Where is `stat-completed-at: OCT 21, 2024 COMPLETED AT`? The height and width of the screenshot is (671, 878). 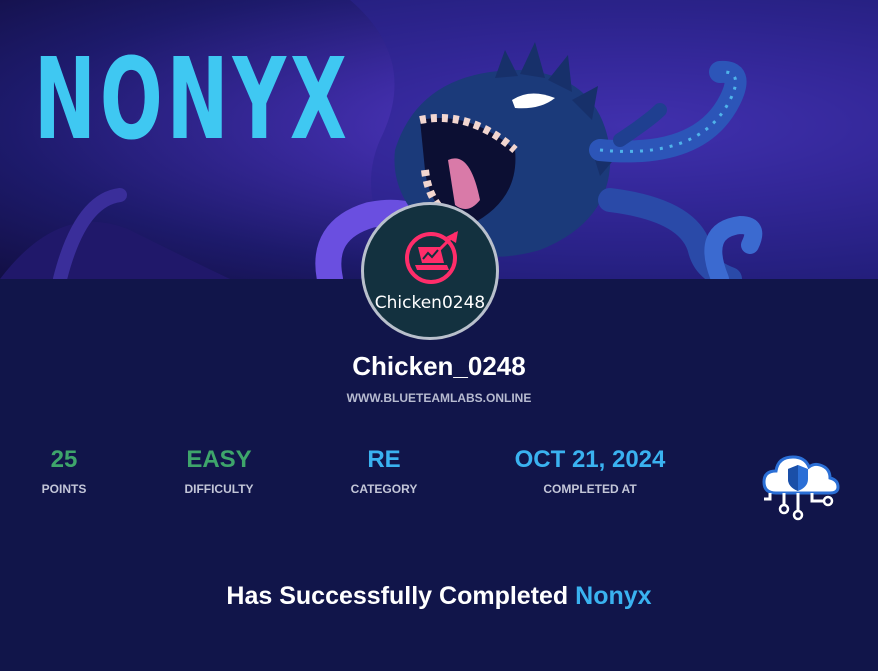 stat-completed-at: OCT 21, 2024 COMPLETED AT is located at coordinates (590, 471).